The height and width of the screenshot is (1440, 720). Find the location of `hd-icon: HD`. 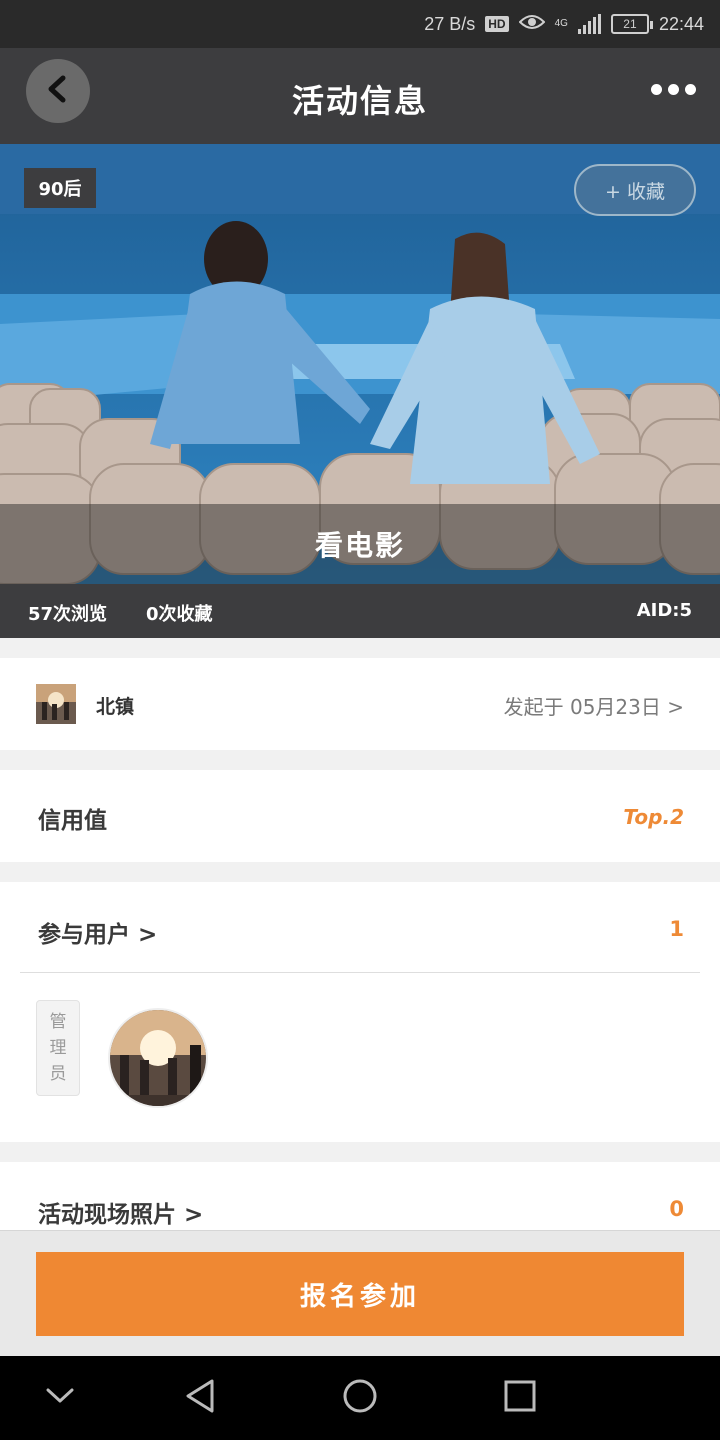

hd-icon: HD is located at coordinates (497, 24).